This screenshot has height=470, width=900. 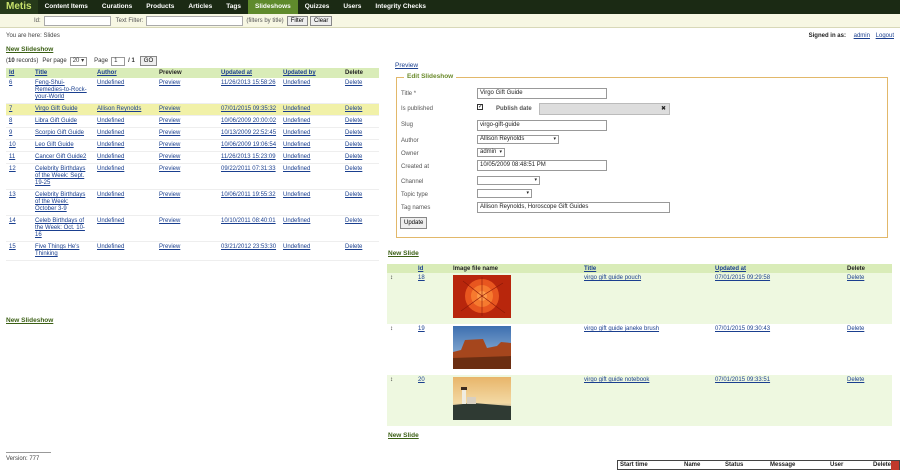 What do you see at coordinates (403, 435) in the screenshot?
I see `new-slide-link-bottom: New Slide` at bounding box center [403, 435].